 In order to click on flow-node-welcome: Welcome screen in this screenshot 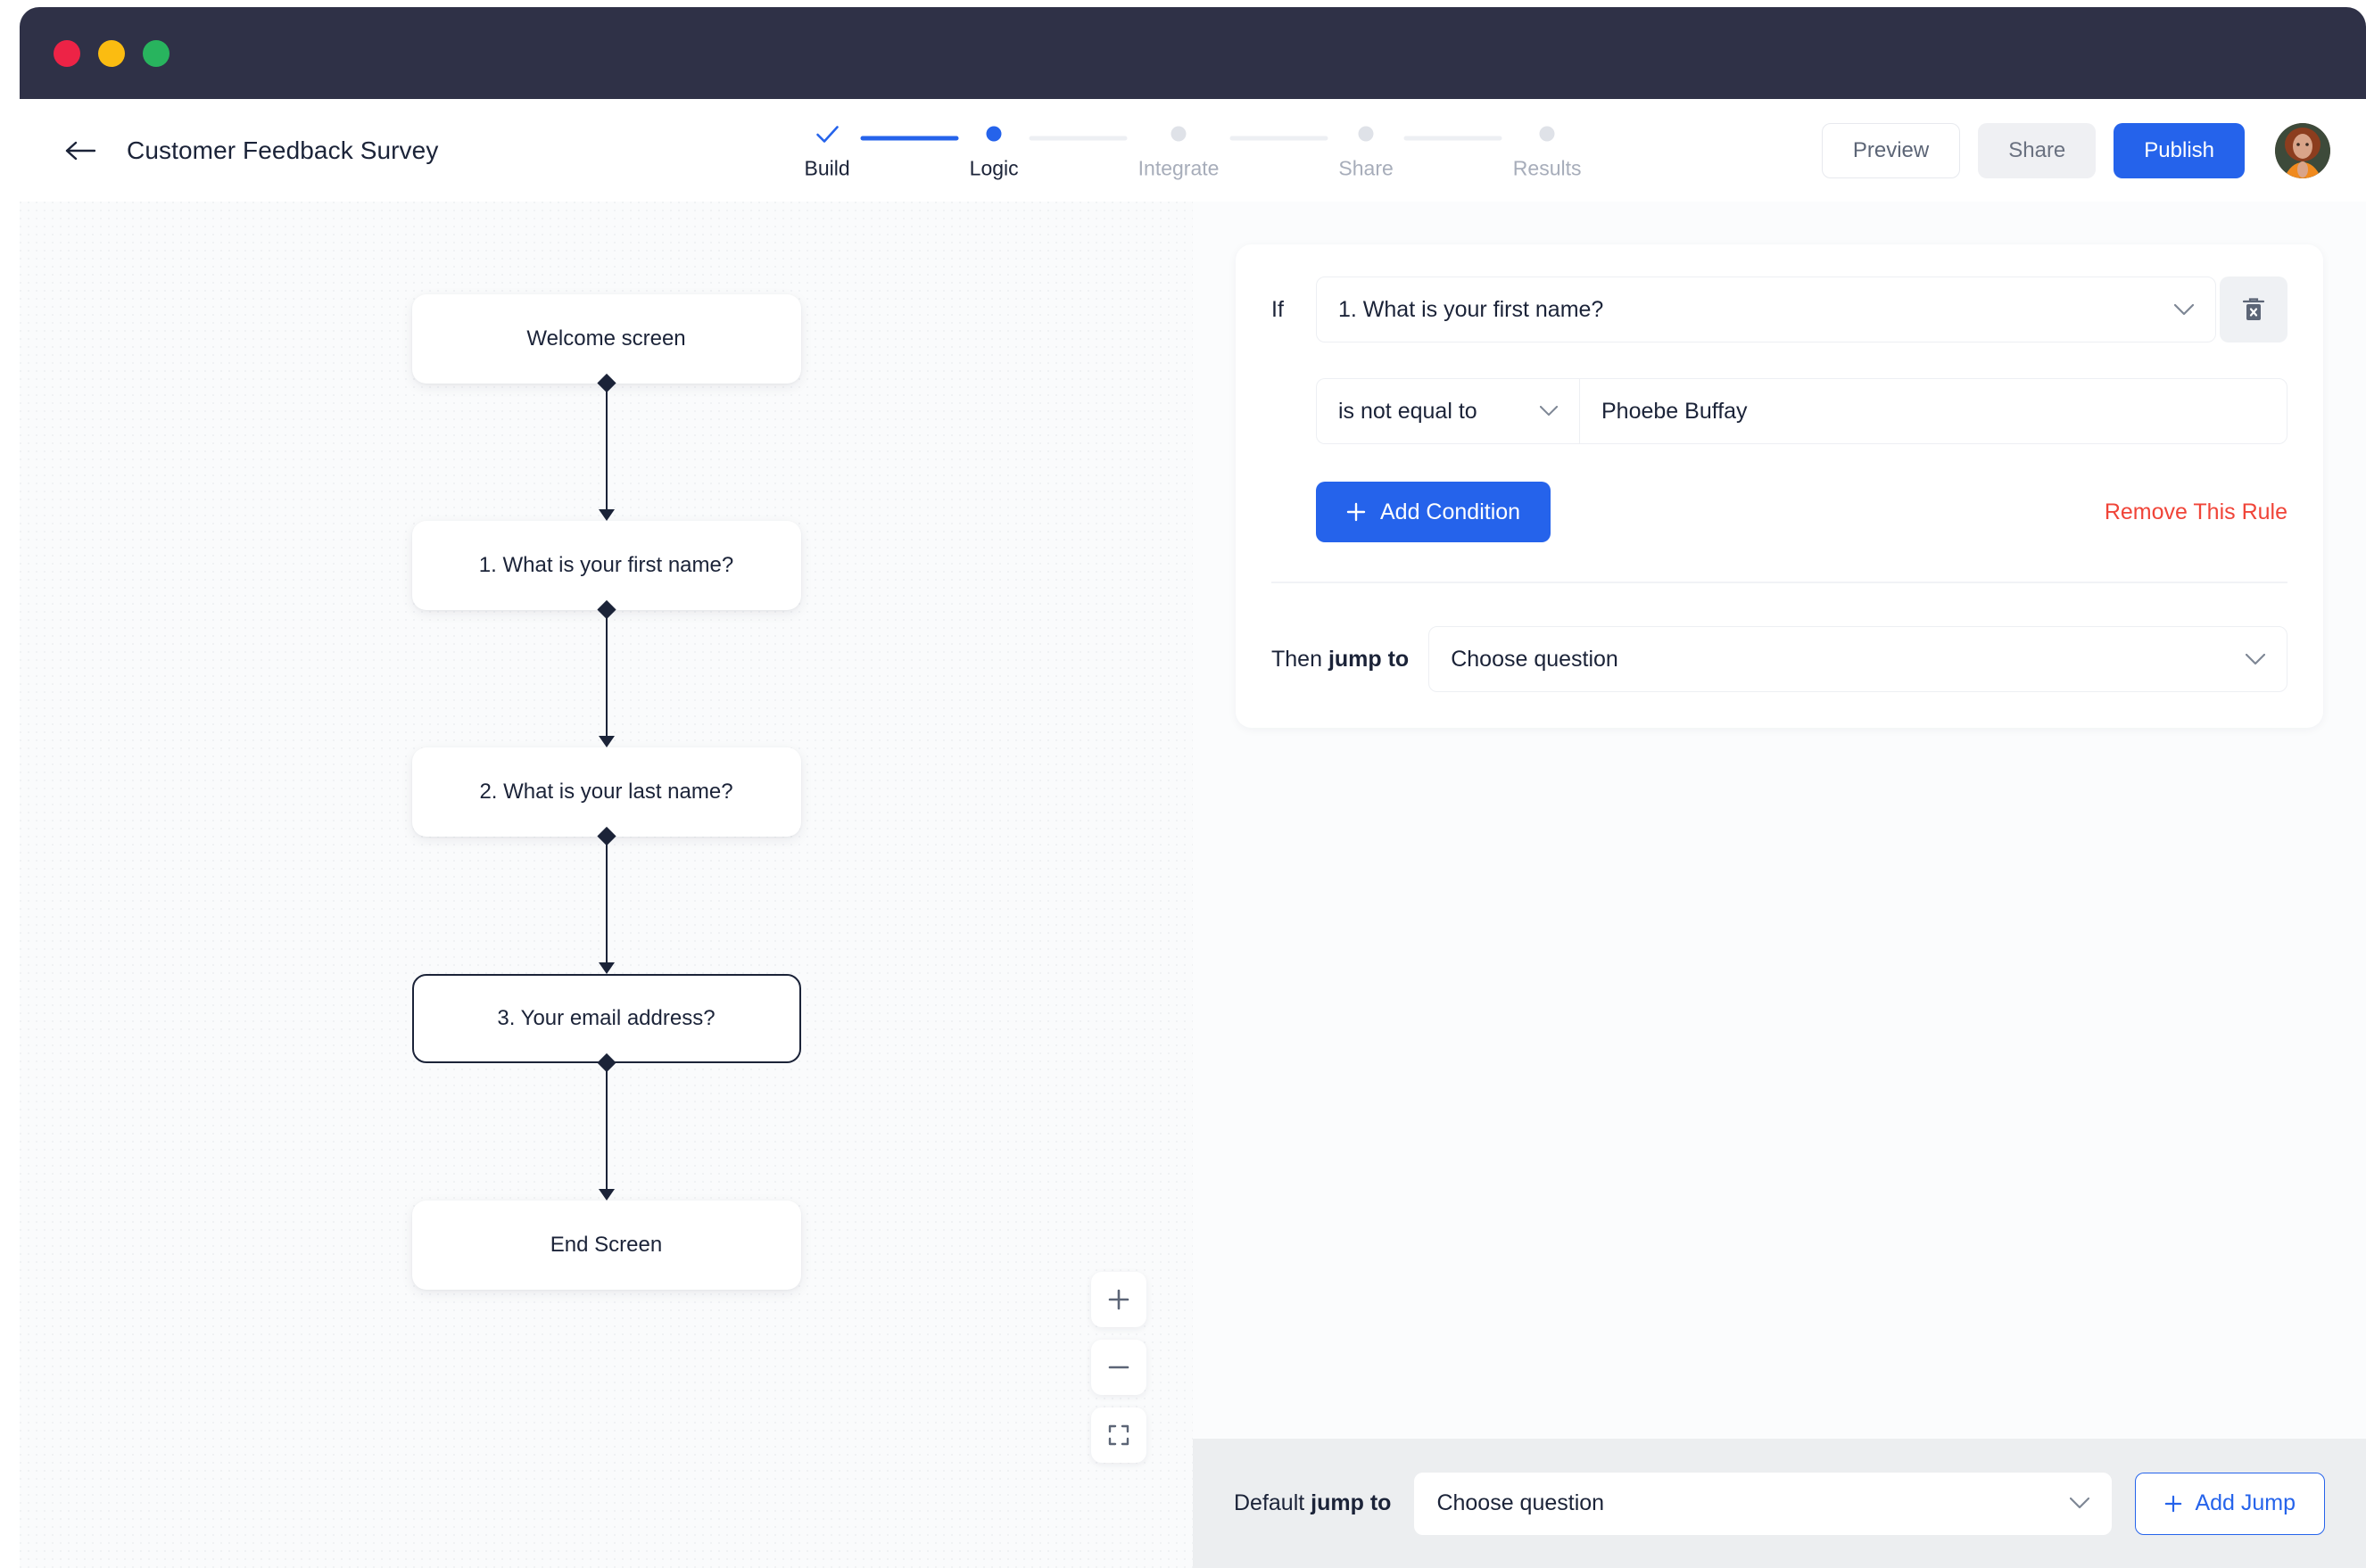, I will do `click(606, 339)`.